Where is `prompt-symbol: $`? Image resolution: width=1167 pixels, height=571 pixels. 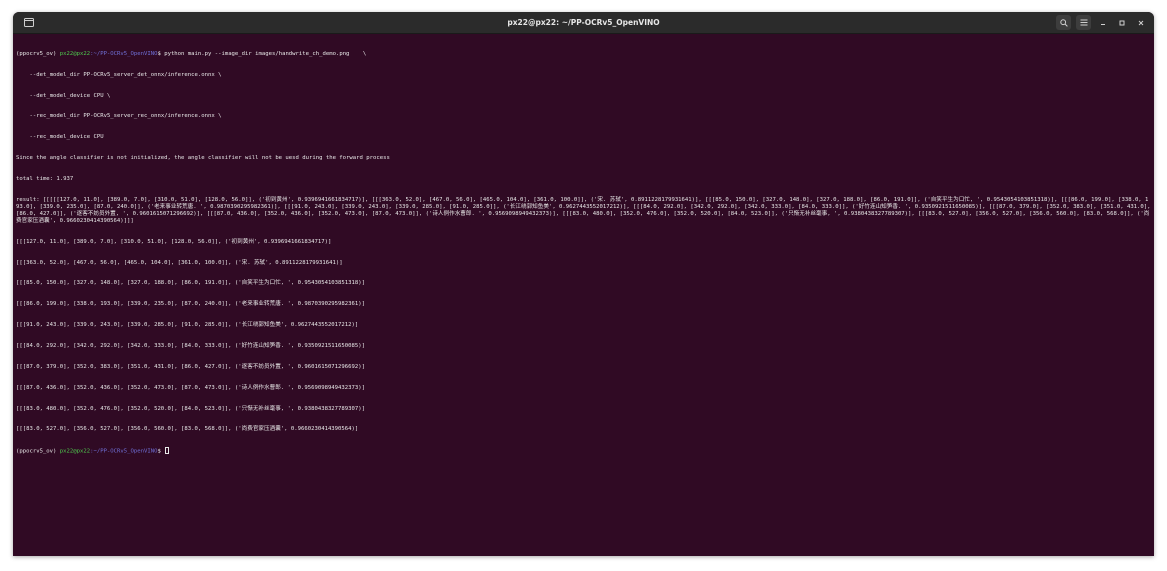 prompt-symbol: $ is located at coordinates (161, 451).